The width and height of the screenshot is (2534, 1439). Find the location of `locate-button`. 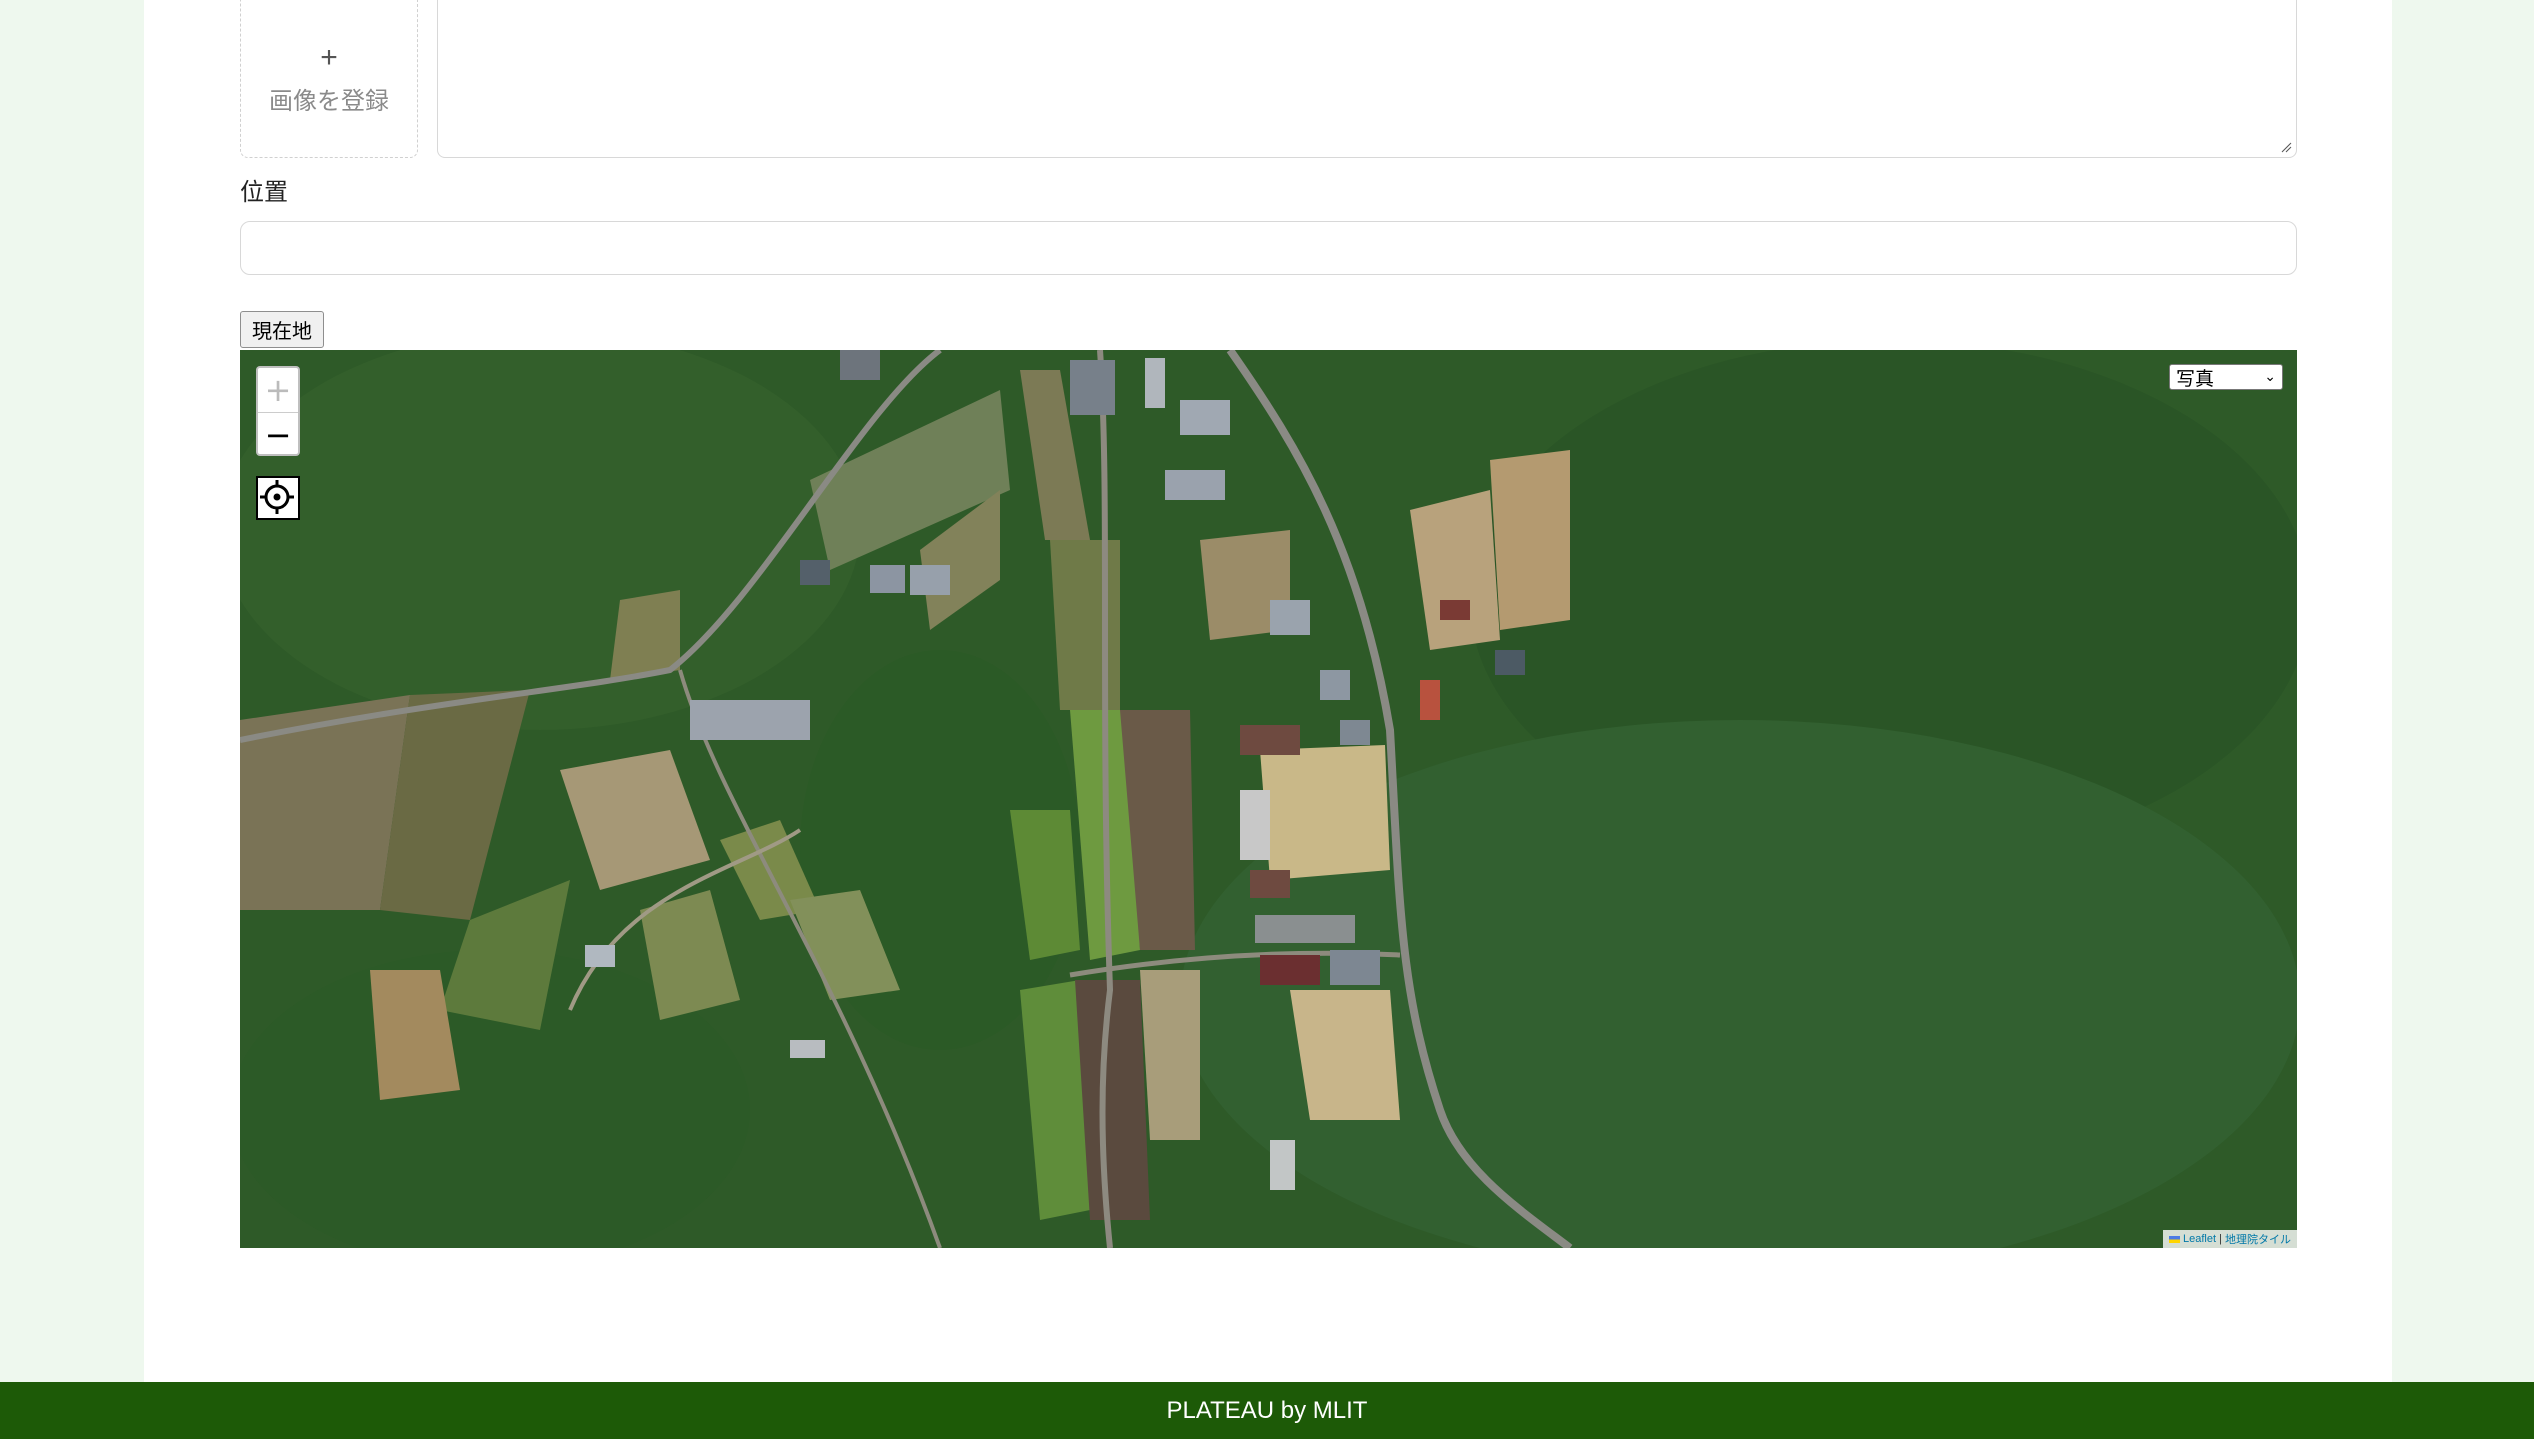

locate-button is located at coordinates (278, 498).